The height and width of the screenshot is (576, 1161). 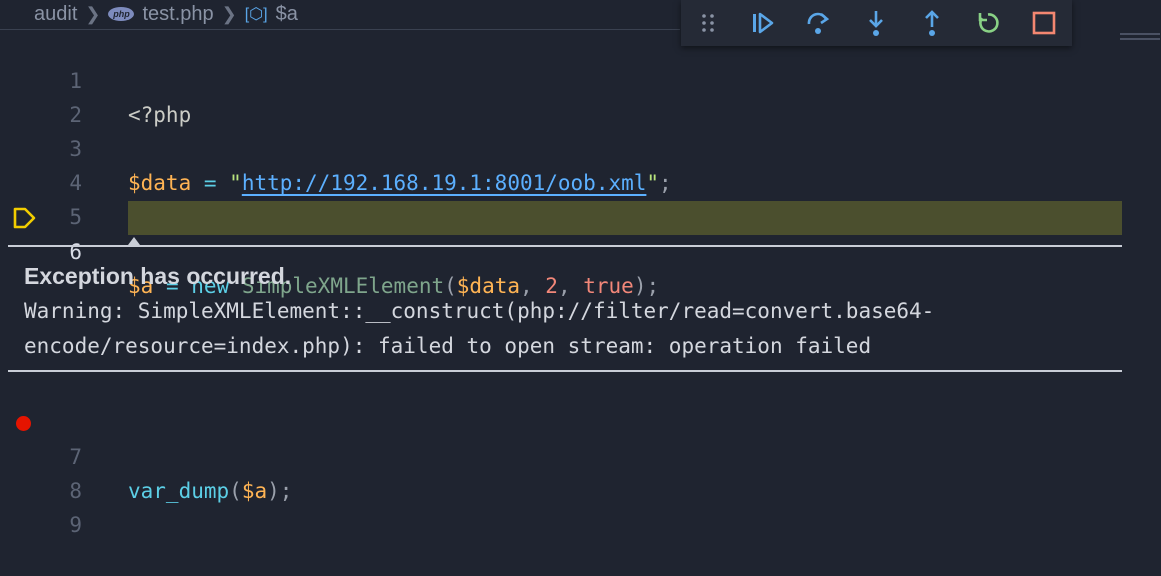 I want to click on line-number: 9, so click(x=75, y=525).